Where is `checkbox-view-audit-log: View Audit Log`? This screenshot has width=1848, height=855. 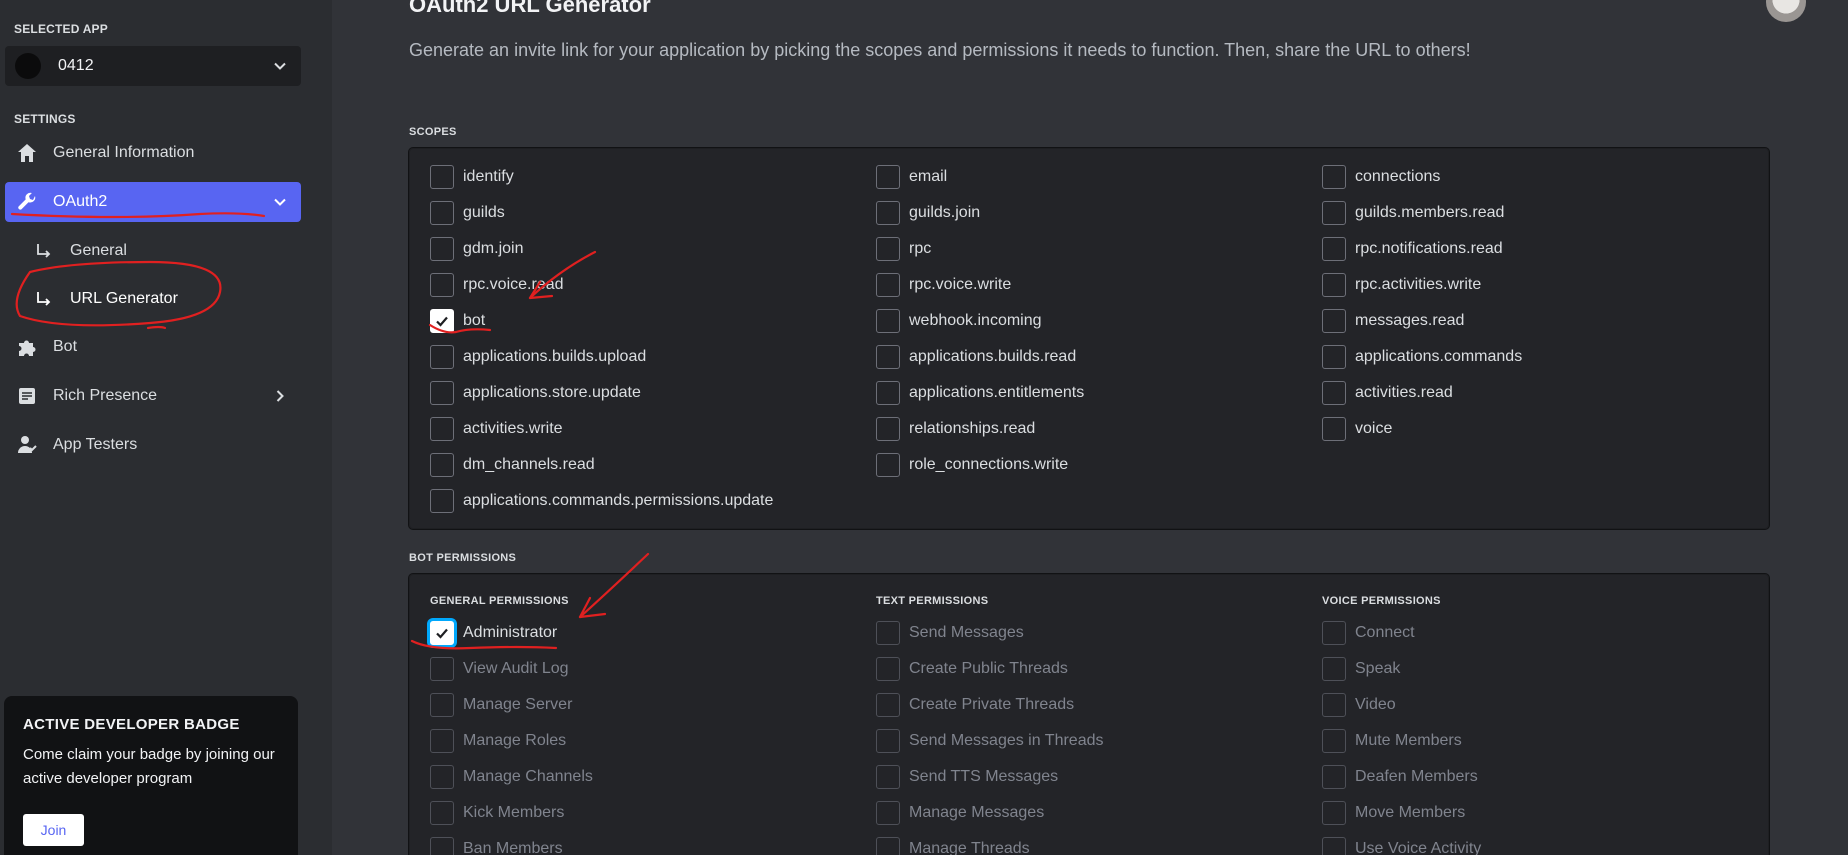
checkbox-view-audit-log: View Audit Log is located at coordinates (653, 669).